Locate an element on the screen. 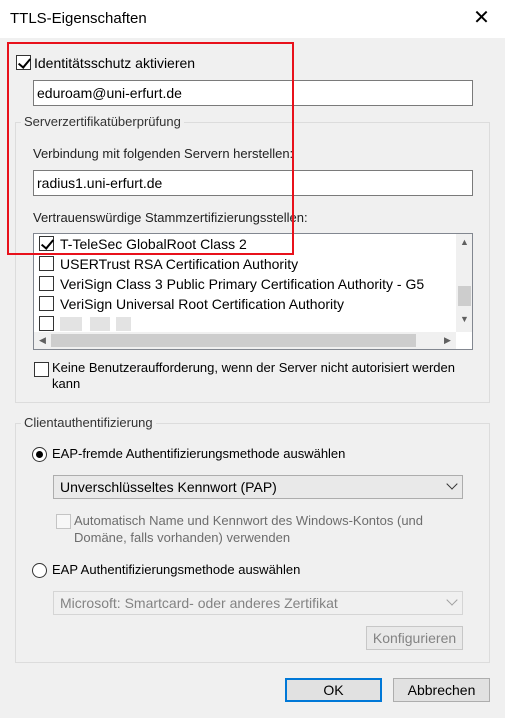 The image size is (505, 718). ca-label: USERTrust RSA Certification Authority is located at coordinates (179, 264).